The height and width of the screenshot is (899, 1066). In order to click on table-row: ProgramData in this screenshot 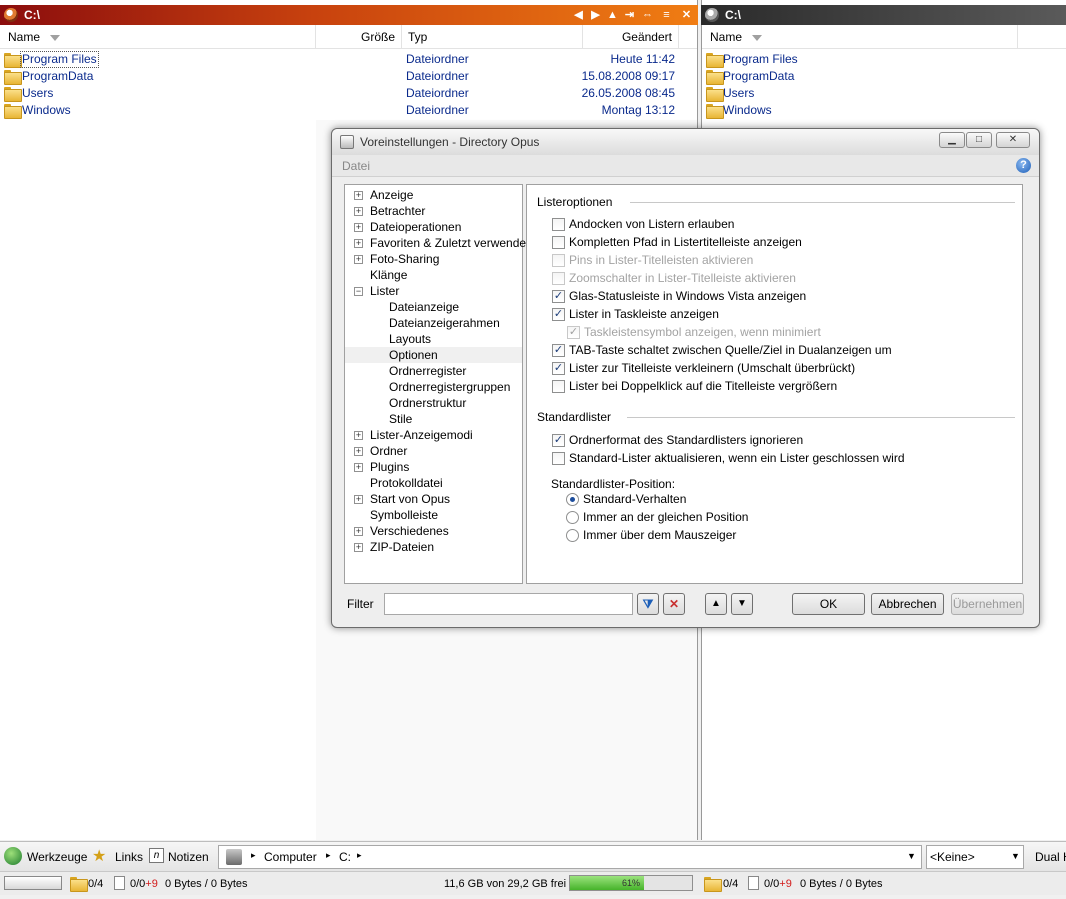, I will do `click(884, 76)`.